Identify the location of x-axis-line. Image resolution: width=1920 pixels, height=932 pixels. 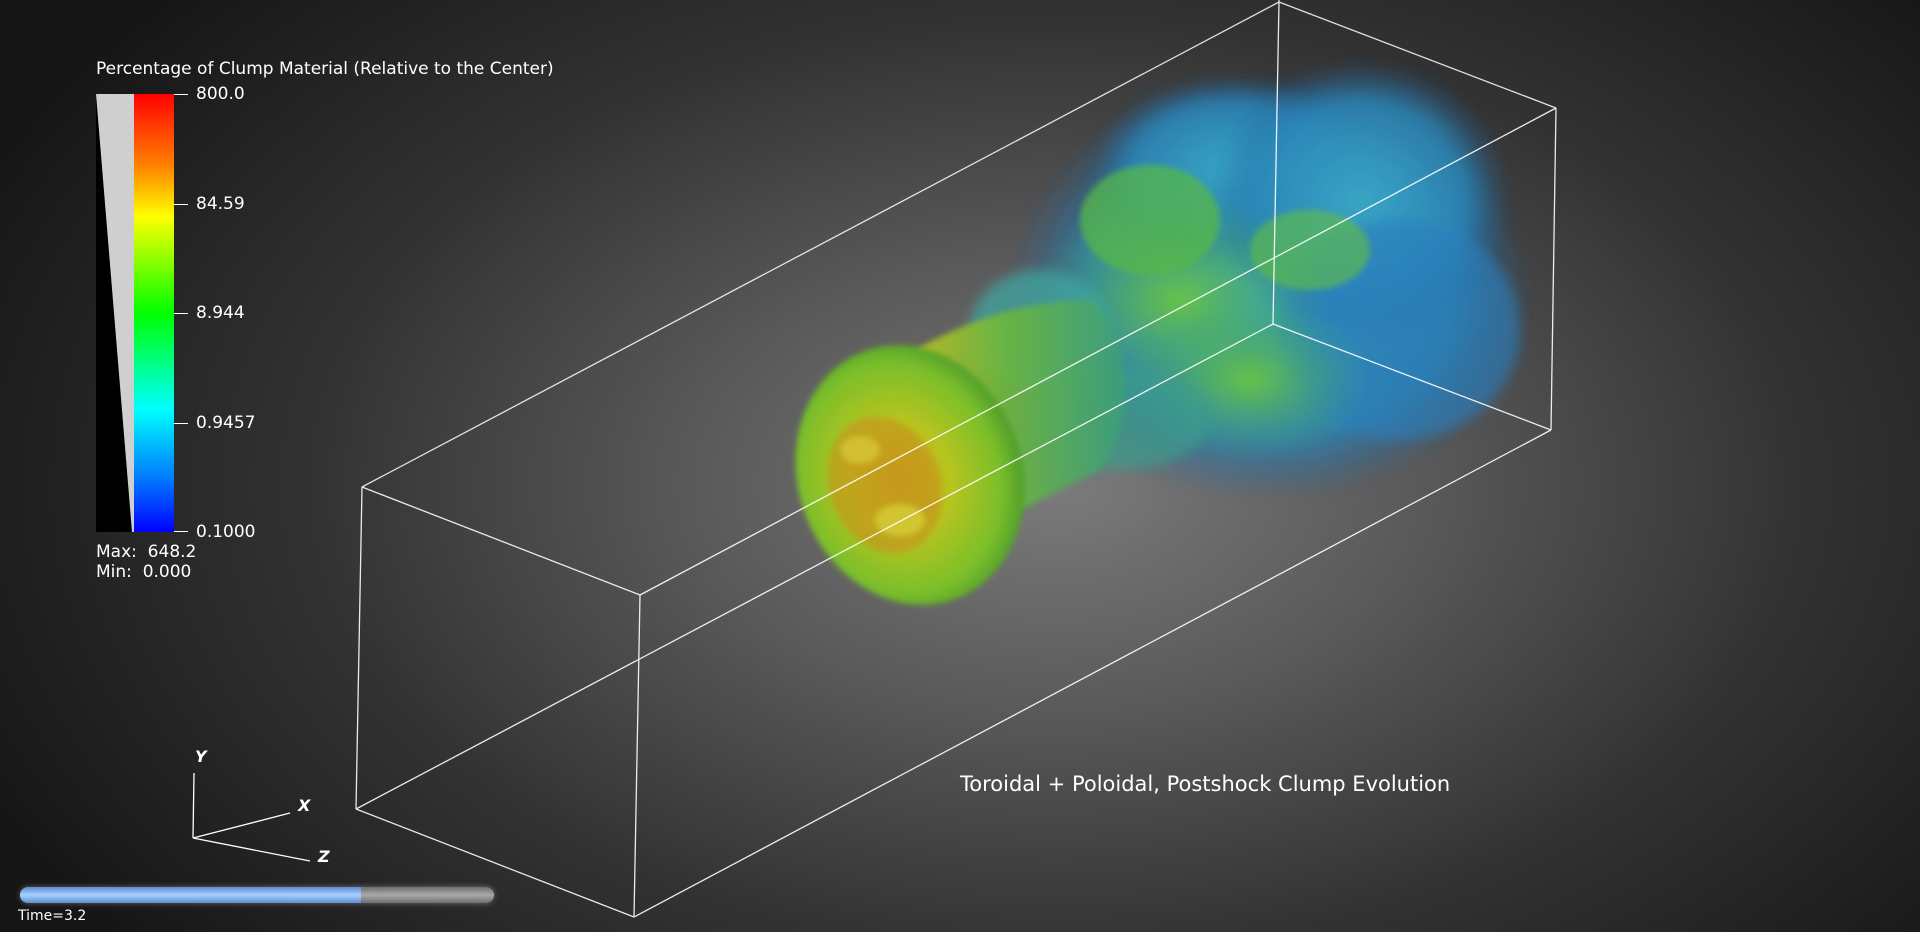
(241, 825).